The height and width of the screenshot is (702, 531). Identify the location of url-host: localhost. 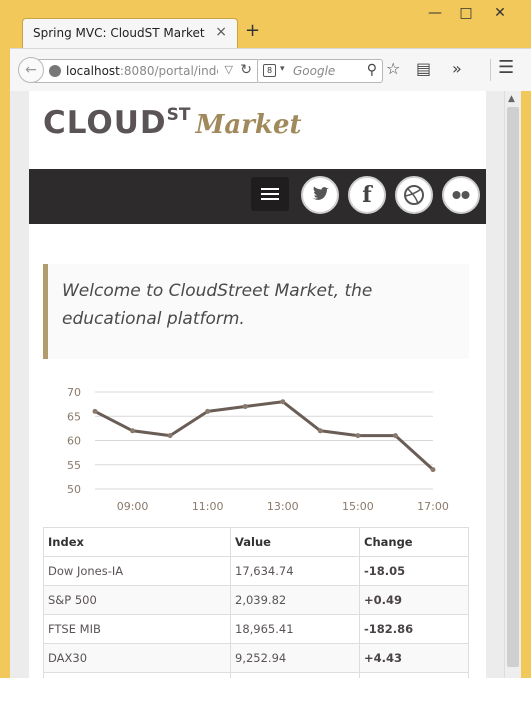
(93, 71).